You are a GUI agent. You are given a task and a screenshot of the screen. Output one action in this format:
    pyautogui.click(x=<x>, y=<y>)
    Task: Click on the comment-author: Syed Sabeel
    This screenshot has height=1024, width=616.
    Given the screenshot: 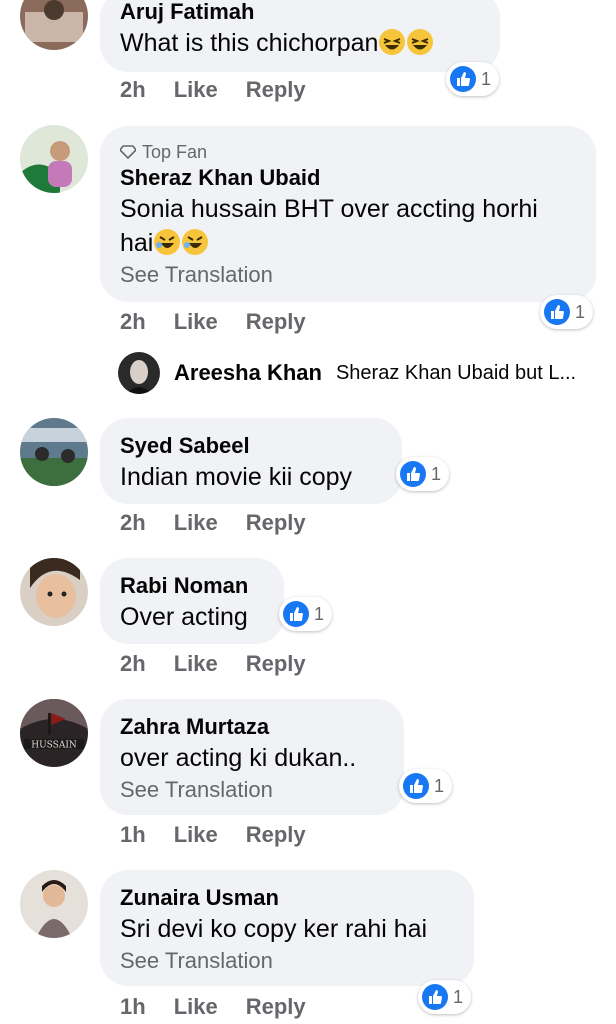 What is the action you would take?
    pyautogui.click(x=251, y=446)
    